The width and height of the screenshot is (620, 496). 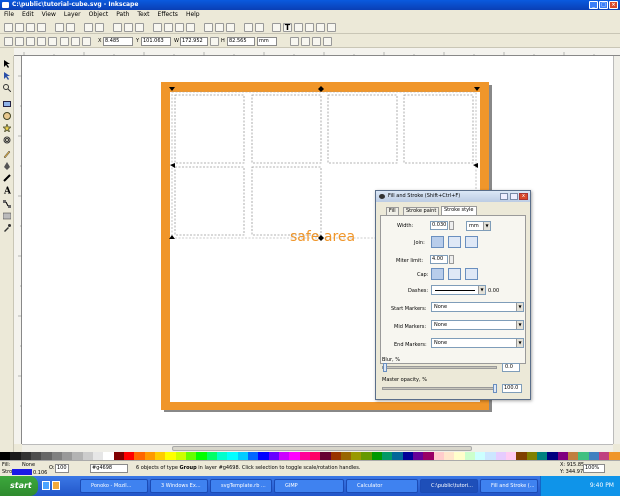 What do you see at coordinates (7, 140) in the screenshot?
I see `spiral-tool-icon` at bounding box center [7, 140].